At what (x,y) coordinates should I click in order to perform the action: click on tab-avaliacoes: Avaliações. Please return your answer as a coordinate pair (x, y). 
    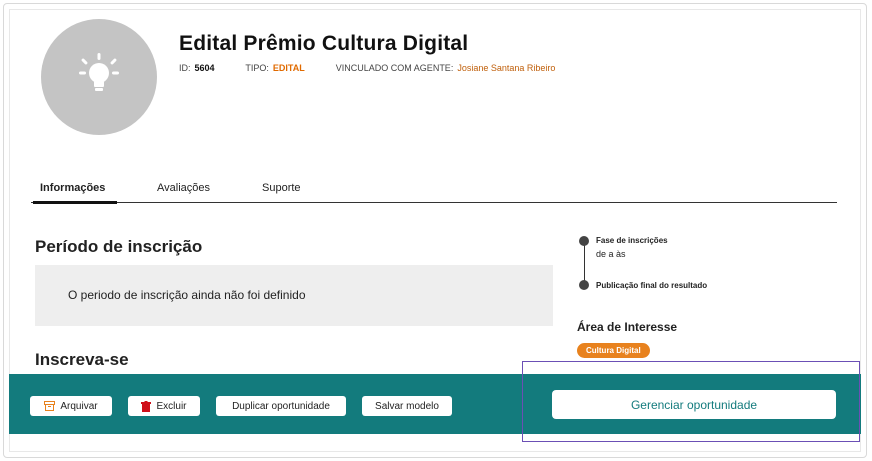
    Looking at the image, I should click on (183, 188).